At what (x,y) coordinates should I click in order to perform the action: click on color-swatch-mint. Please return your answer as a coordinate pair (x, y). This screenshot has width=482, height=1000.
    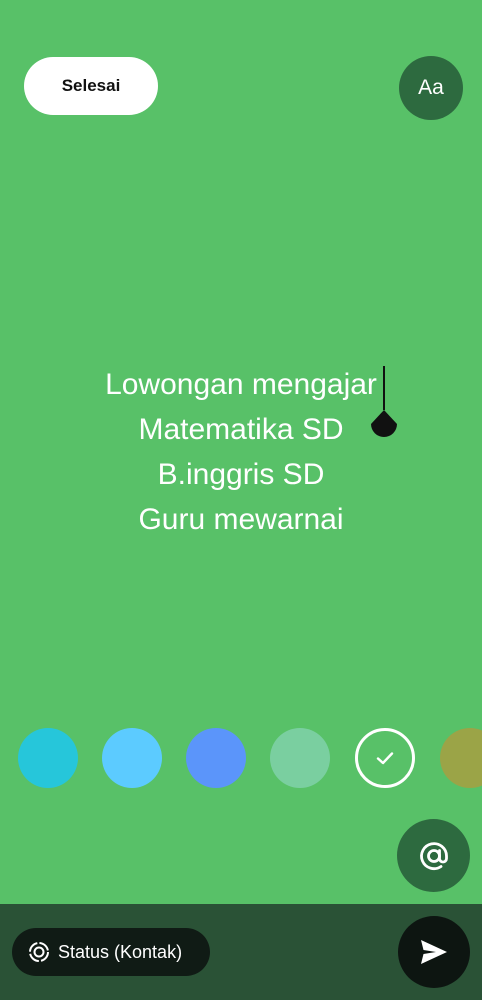
    Looking at the image, I should click on (300, 758).